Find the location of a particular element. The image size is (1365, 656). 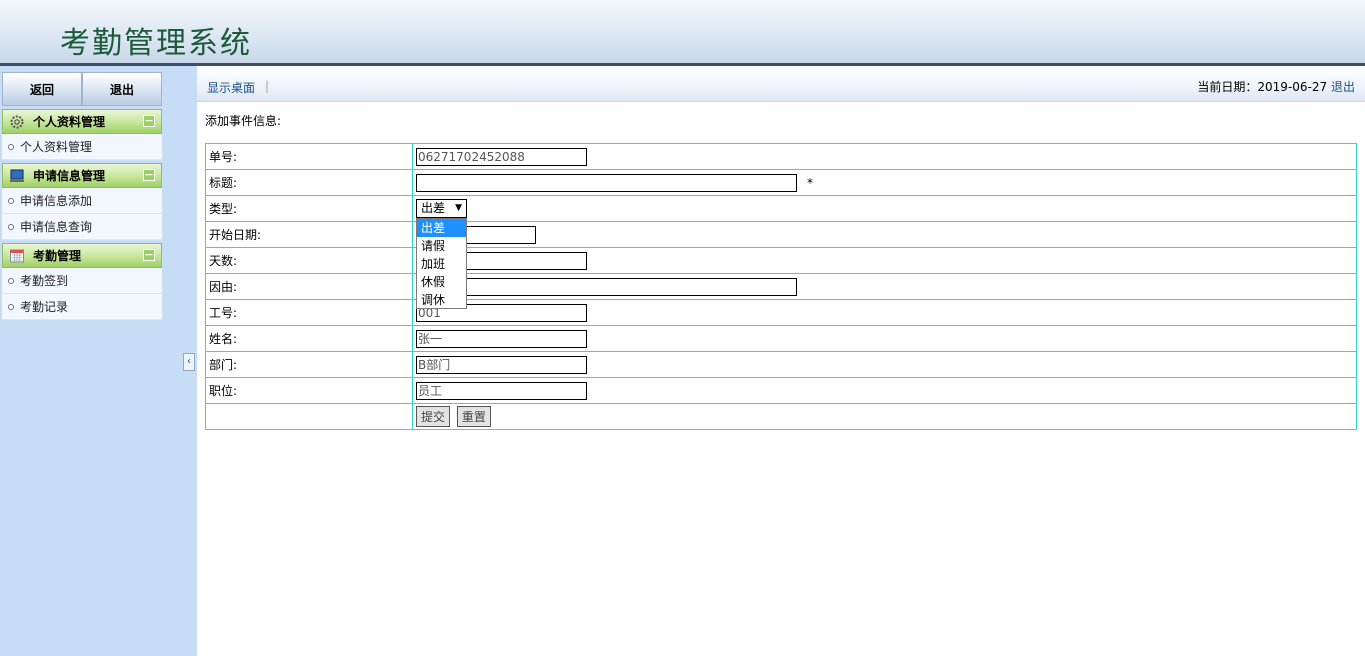

sidebar-collapse-handle: ‹ is located at coordinates (189, 362).